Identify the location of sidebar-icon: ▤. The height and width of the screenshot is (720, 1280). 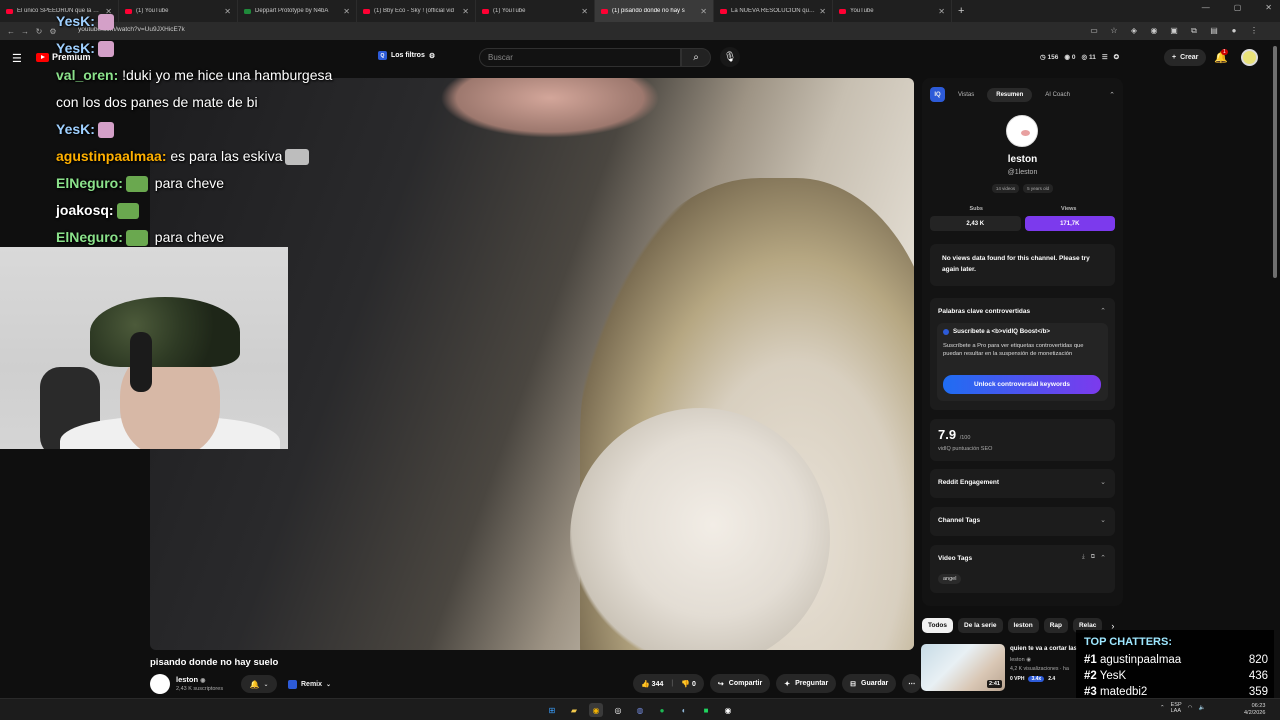
(1214, 30).